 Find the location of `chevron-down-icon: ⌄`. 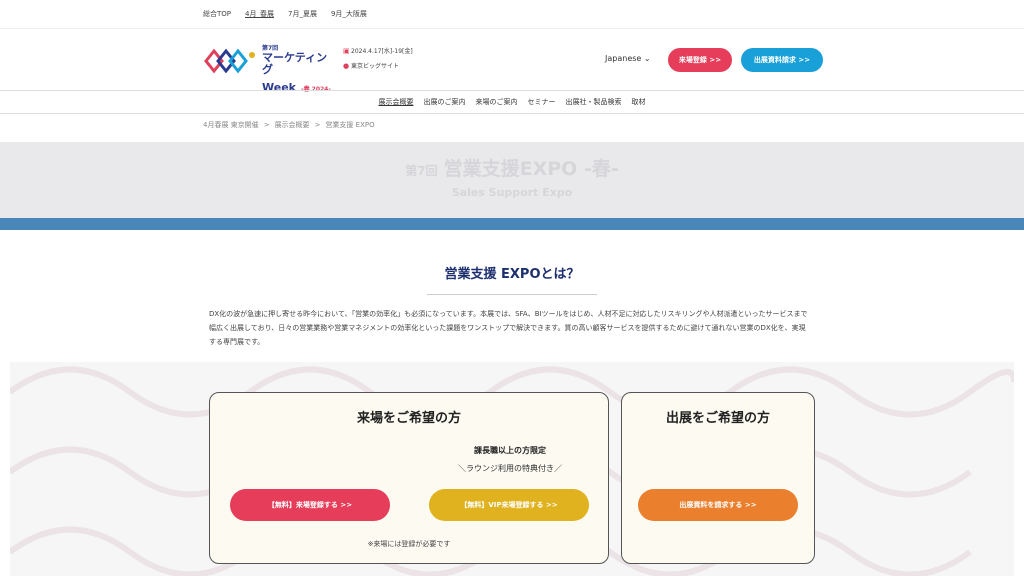

chevron-down-icon: ⌄ is located at coordinates (647, 58).